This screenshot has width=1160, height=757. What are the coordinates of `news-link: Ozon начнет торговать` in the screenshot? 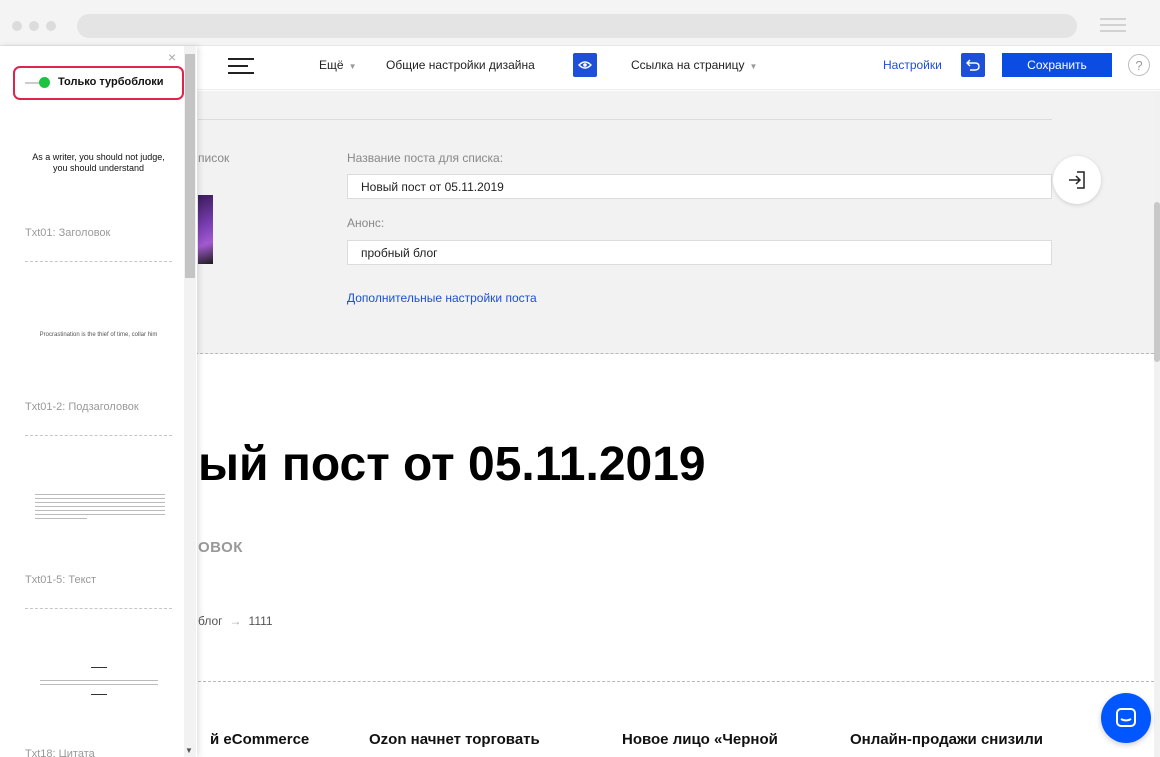 It's located at (454, 739).